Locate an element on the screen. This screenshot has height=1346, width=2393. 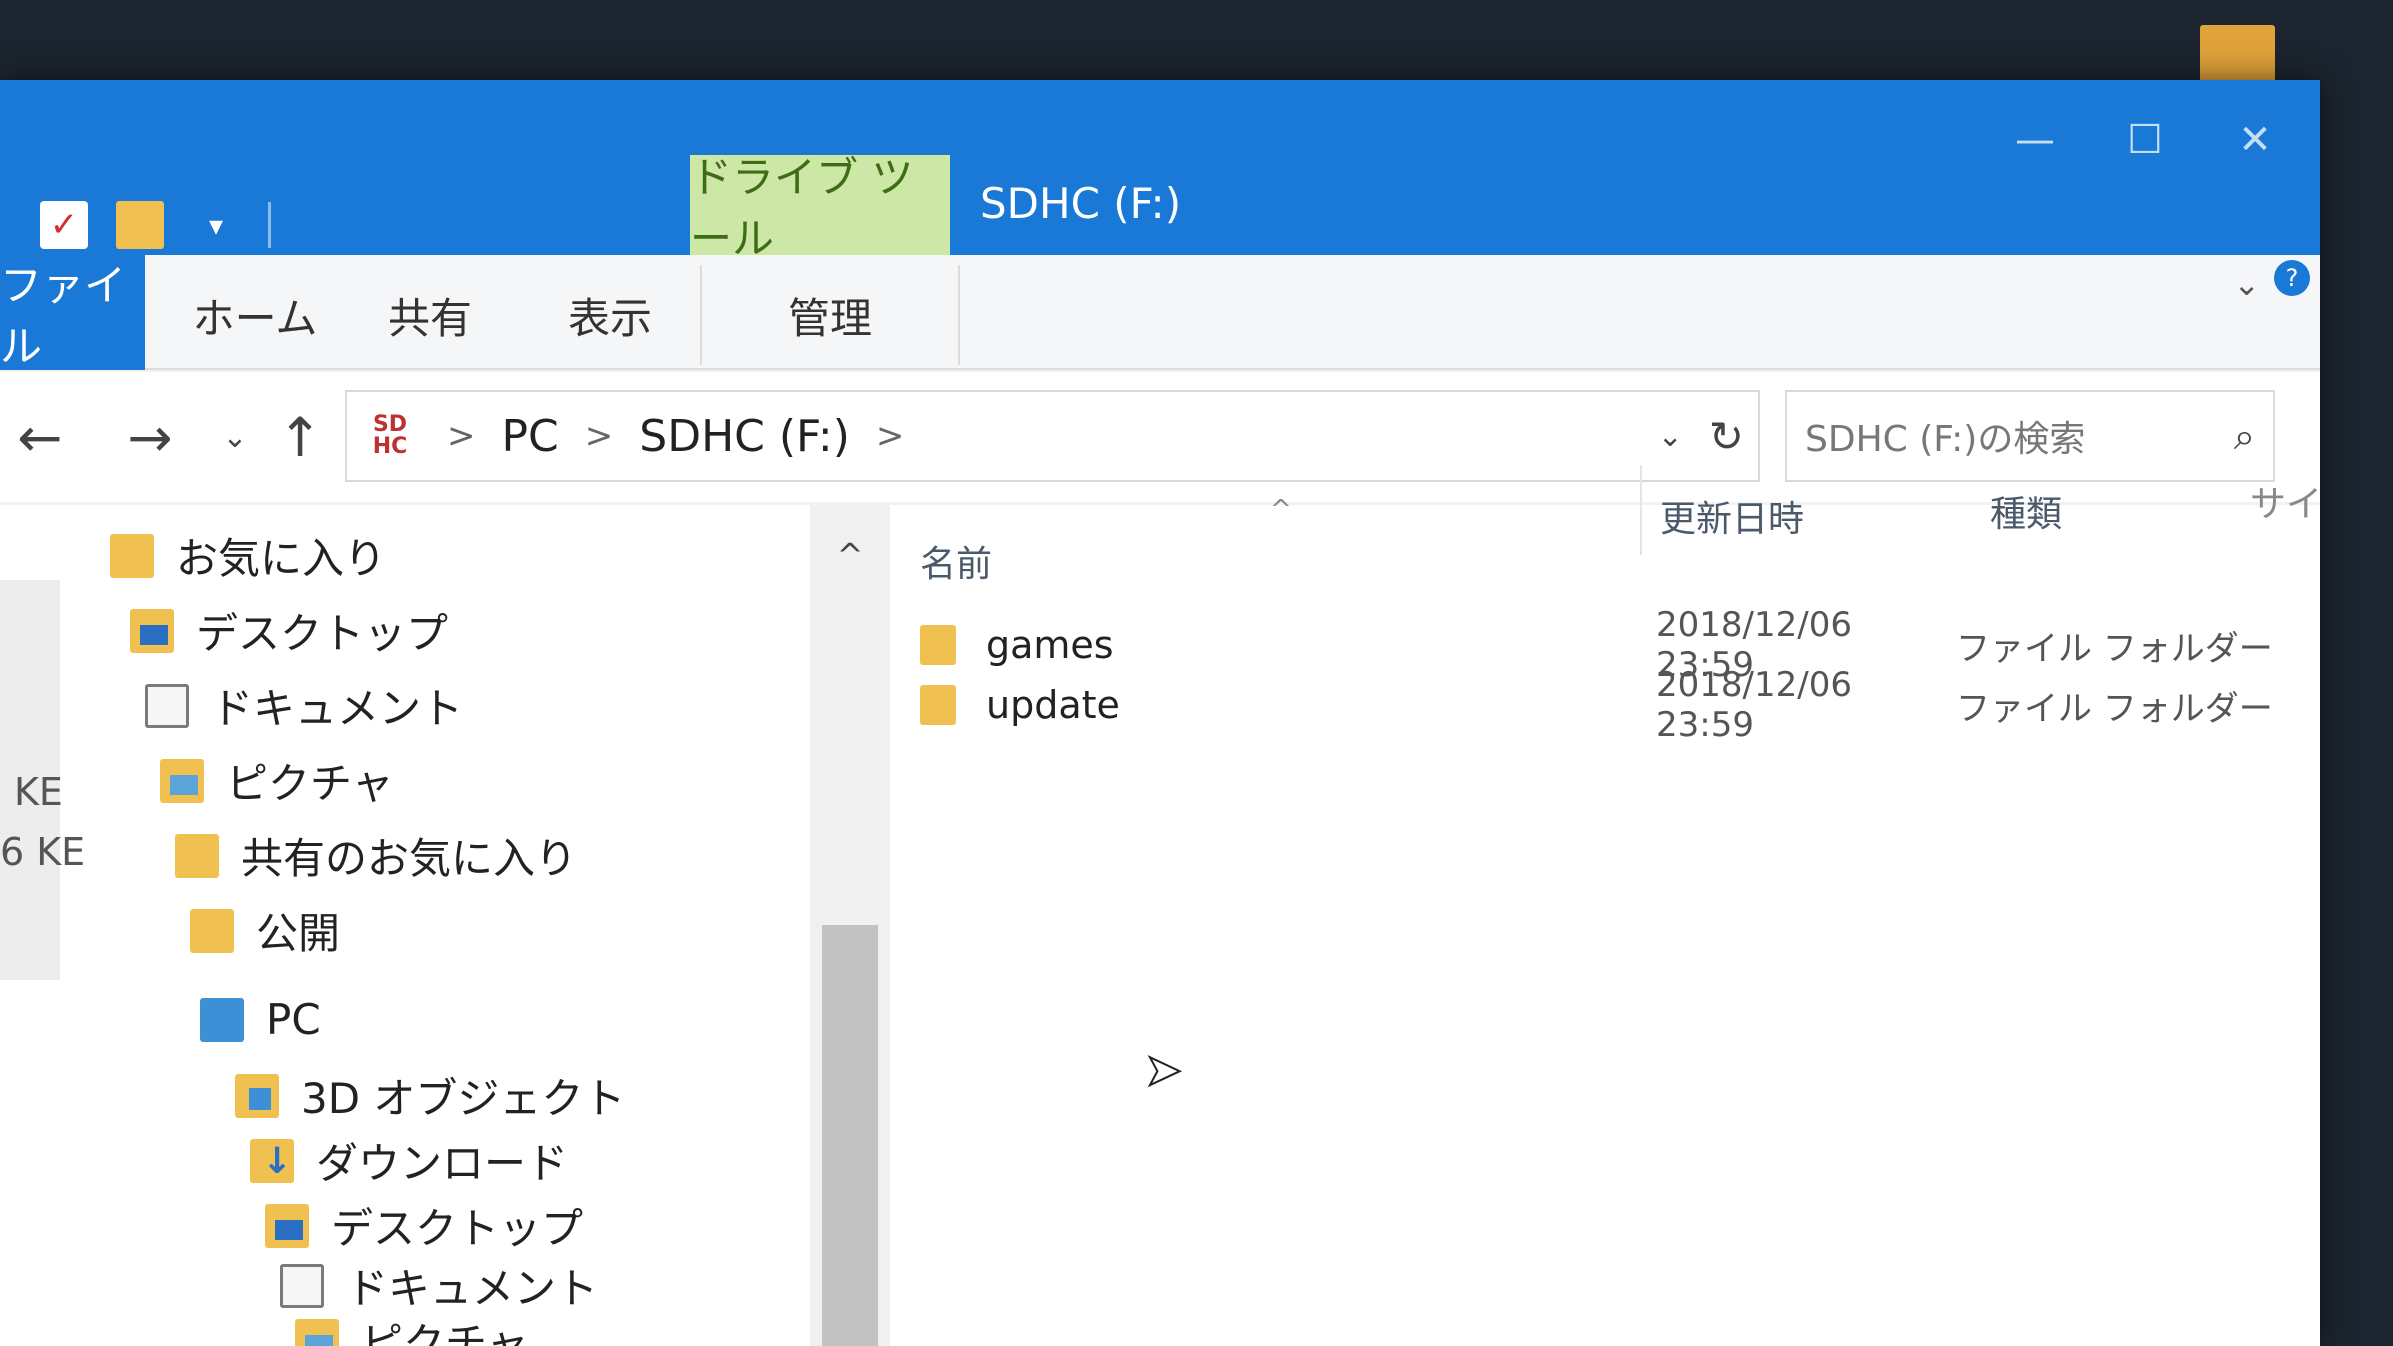
drive-tools-tab: ドライブ ツール is located at coordinates (820, 208).